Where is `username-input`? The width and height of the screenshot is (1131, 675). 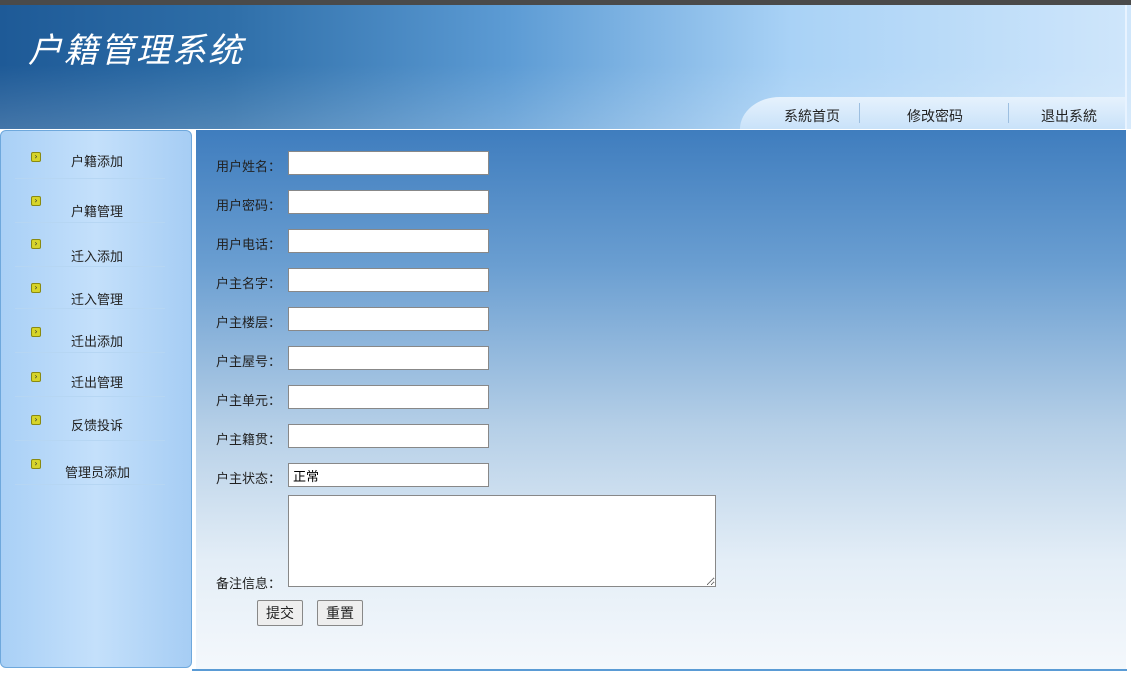
username-input is located at coordinates (388, 163).